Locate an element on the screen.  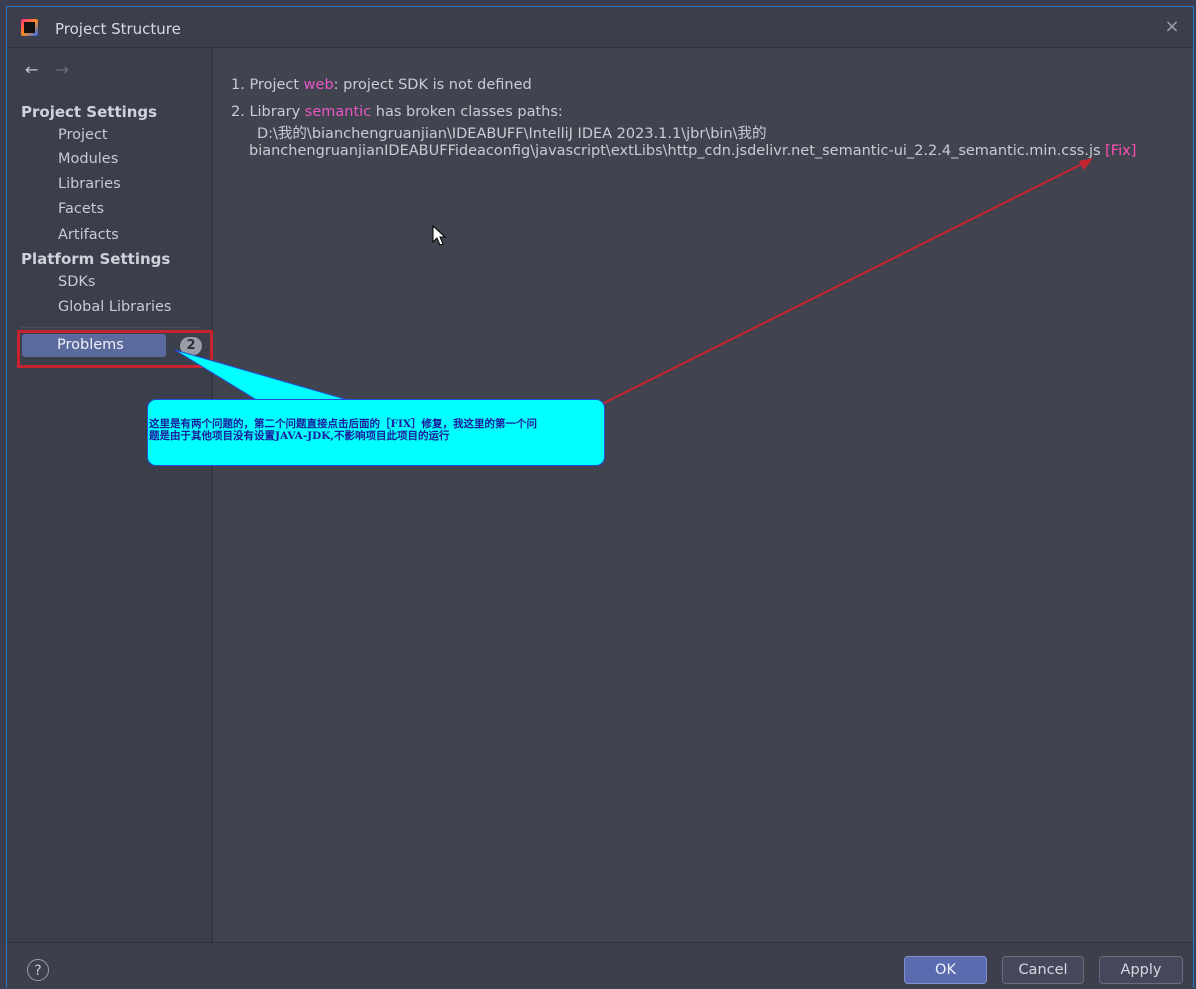
annotation-line-2: 题是由于其他项目没有设置JAVA-JDK,不影响项目此项目的运行 is located at coordinates (299, 436).